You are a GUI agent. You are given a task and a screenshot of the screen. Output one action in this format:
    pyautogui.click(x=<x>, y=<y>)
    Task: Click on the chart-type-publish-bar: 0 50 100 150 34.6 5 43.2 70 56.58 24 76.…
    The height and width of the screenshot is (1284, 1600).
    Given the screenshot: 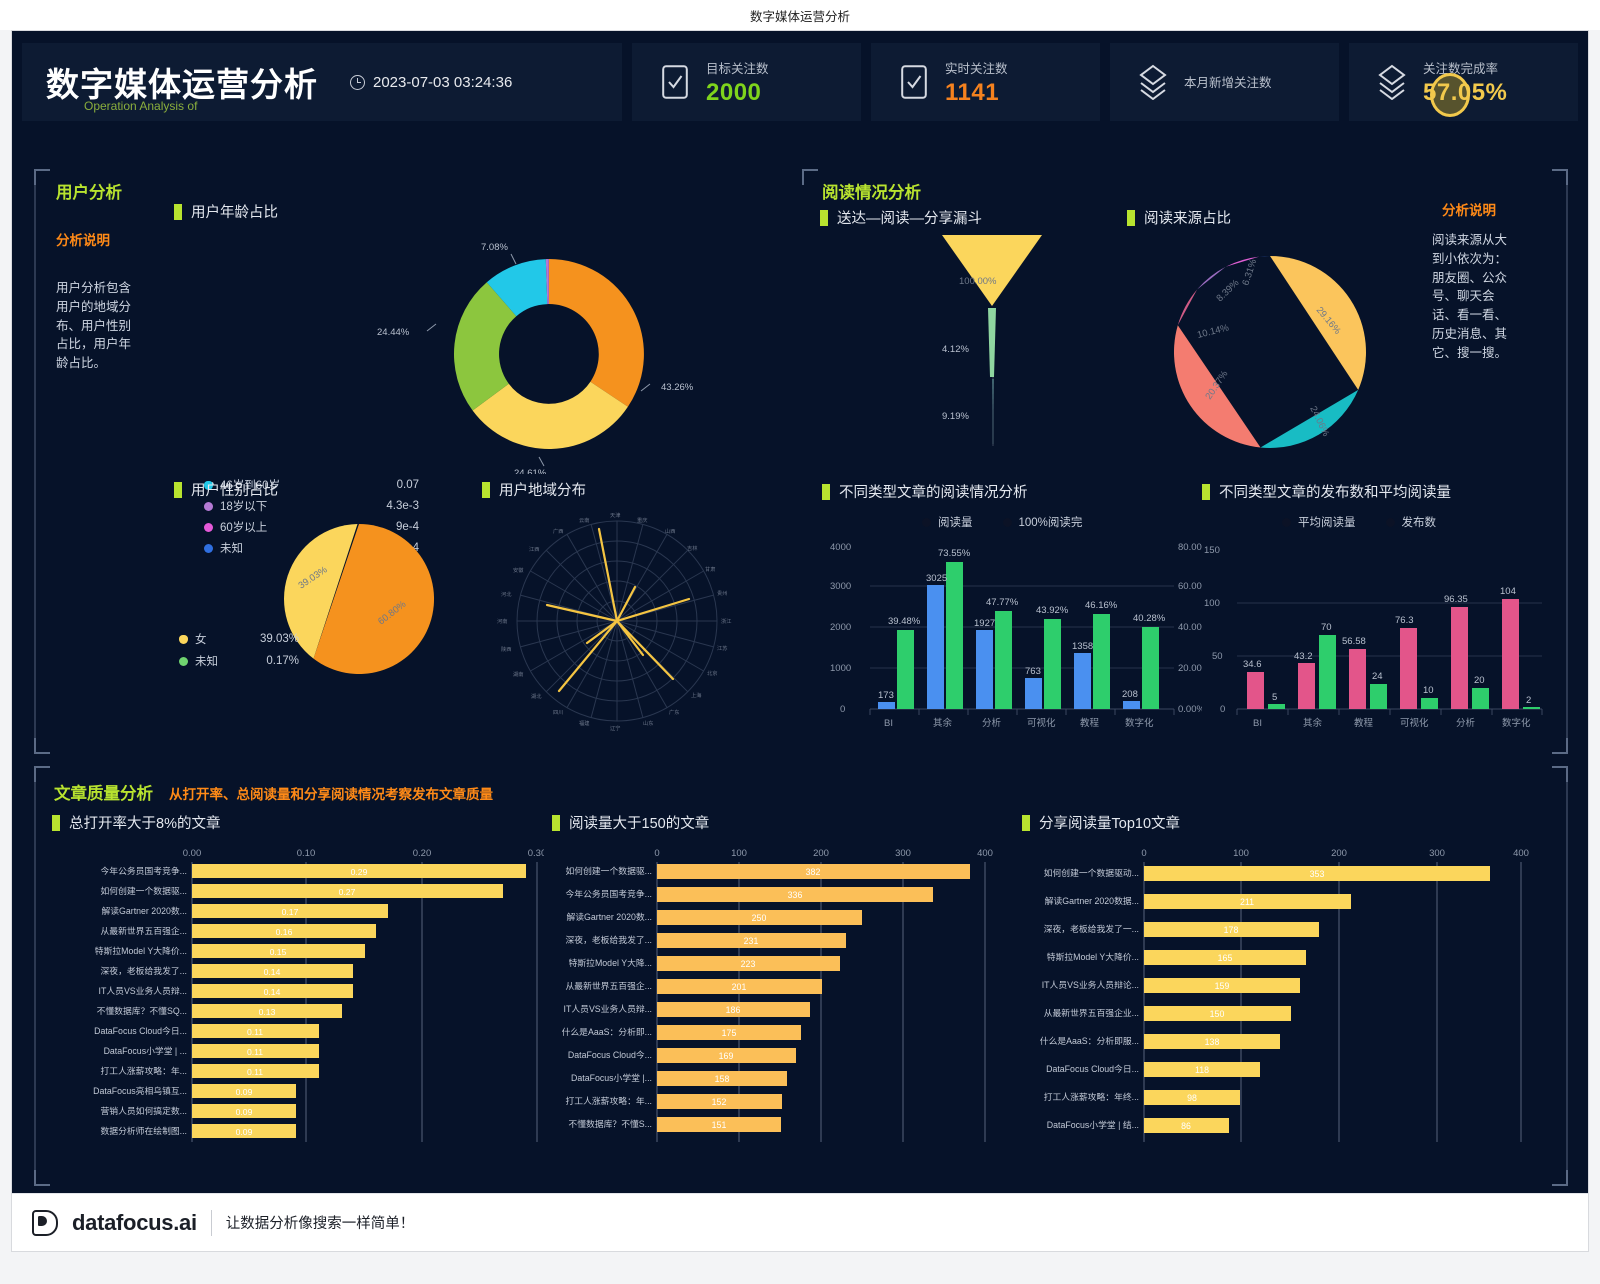 What is the action you would take?
    pyautogui.click(x=1377, y=641)
    